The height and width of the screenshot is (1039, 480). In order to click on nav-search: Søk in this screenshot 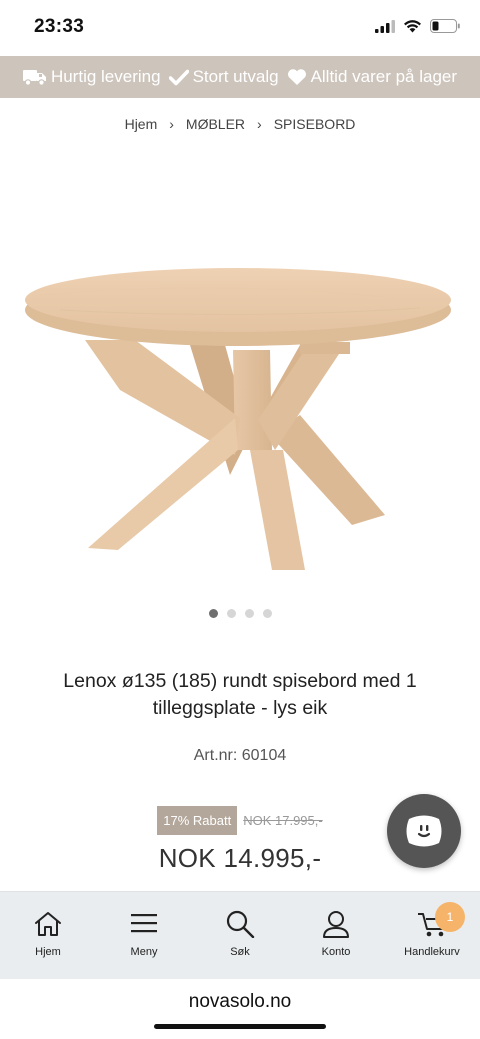, I will do `click(240, 934)`.